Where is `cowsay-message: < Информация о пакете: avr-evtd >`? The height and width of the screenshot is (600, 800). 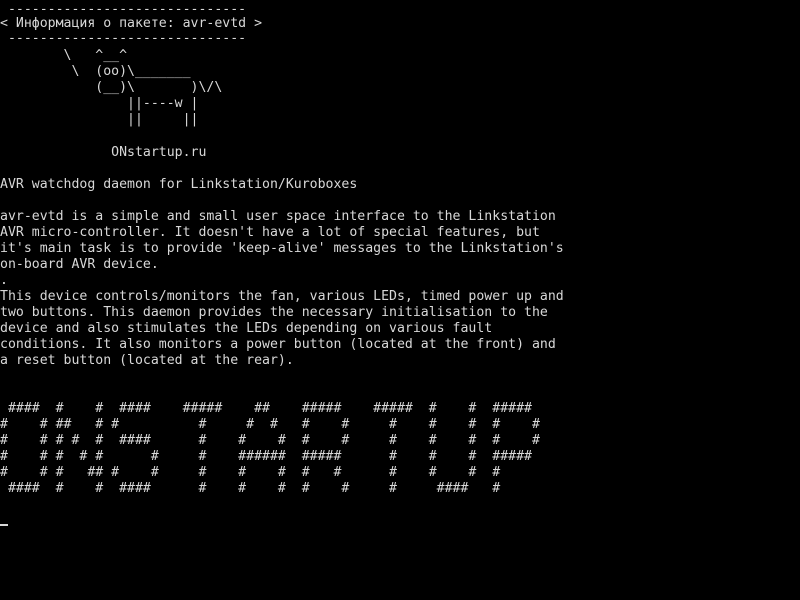
cowsay-message: < Информация о пакете: avr-evtd > is located at coordinates (131, 23).